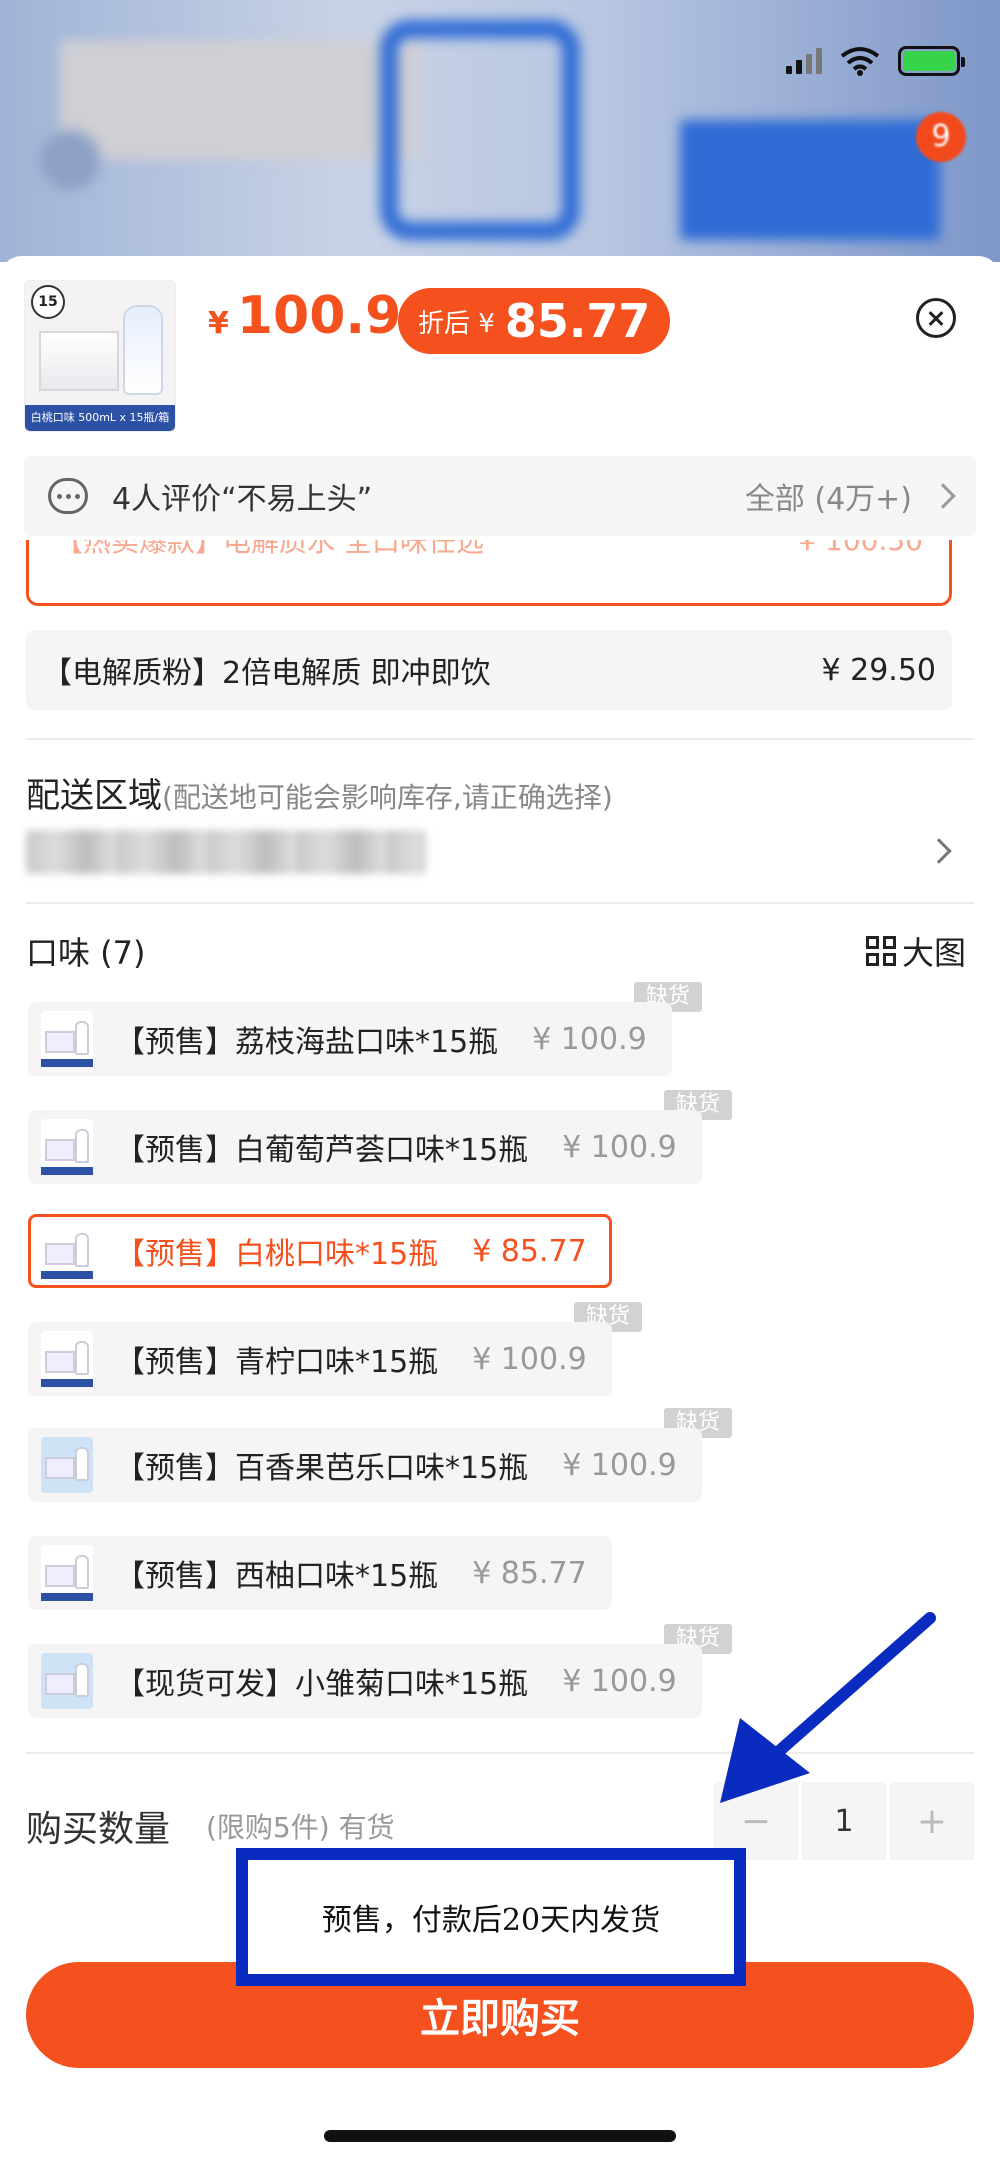 Image resolution: width=1000 pixels, height=2164 pixels. What do you see at coordinates (881, 951) in the screenshot?
I see `grid-icon` at bounding box center [881, 951].